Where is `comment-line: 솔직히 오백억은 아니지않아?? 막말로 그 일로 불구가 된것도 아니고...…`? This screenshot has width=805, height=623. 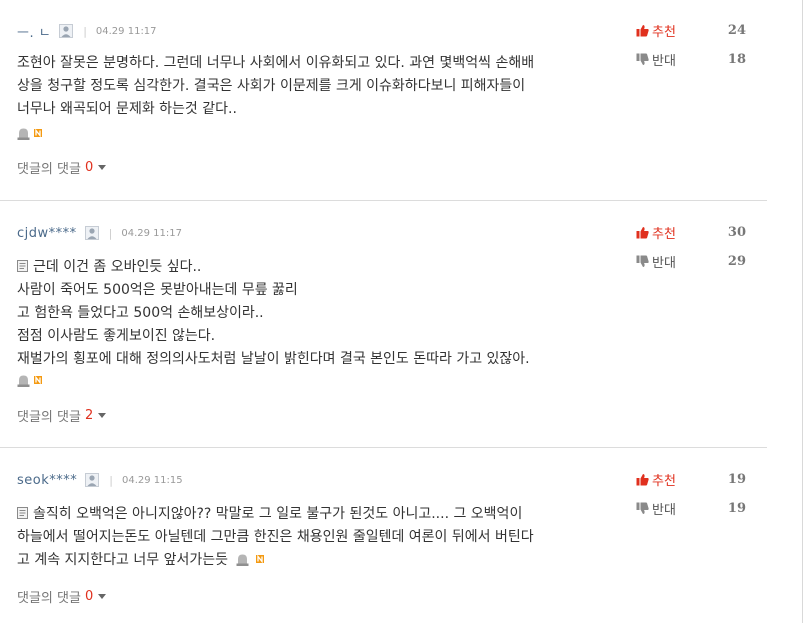
comment-line: 솔직히 오백억은 아니지않아?? 막말로 그 일로 불구가 된것도 아니고...… is located at coordinates (322, 514).